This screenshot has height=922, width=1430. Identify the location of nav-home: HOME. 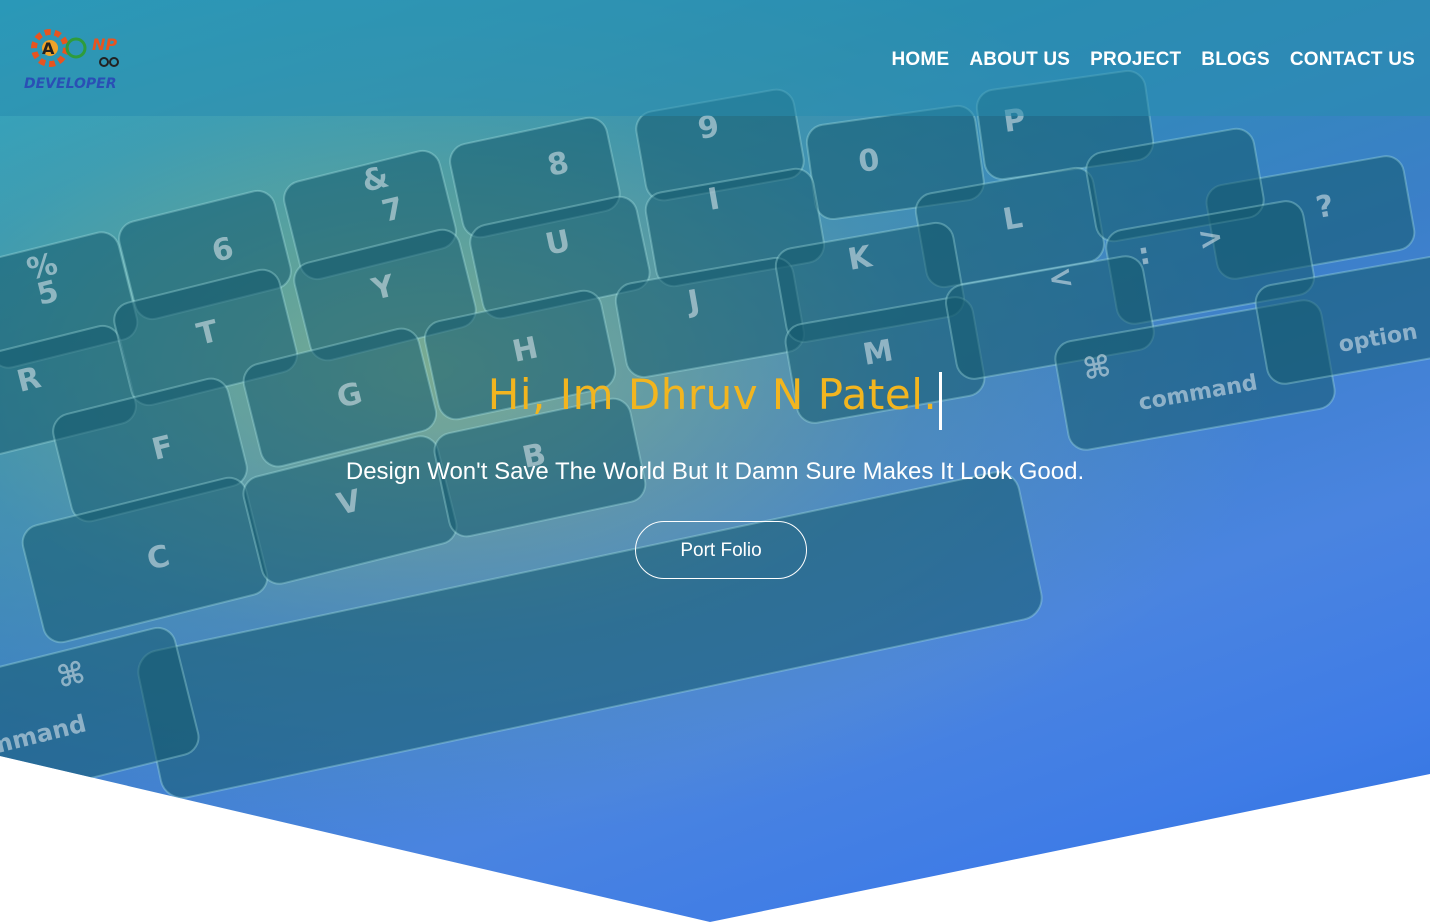
(921, 60).